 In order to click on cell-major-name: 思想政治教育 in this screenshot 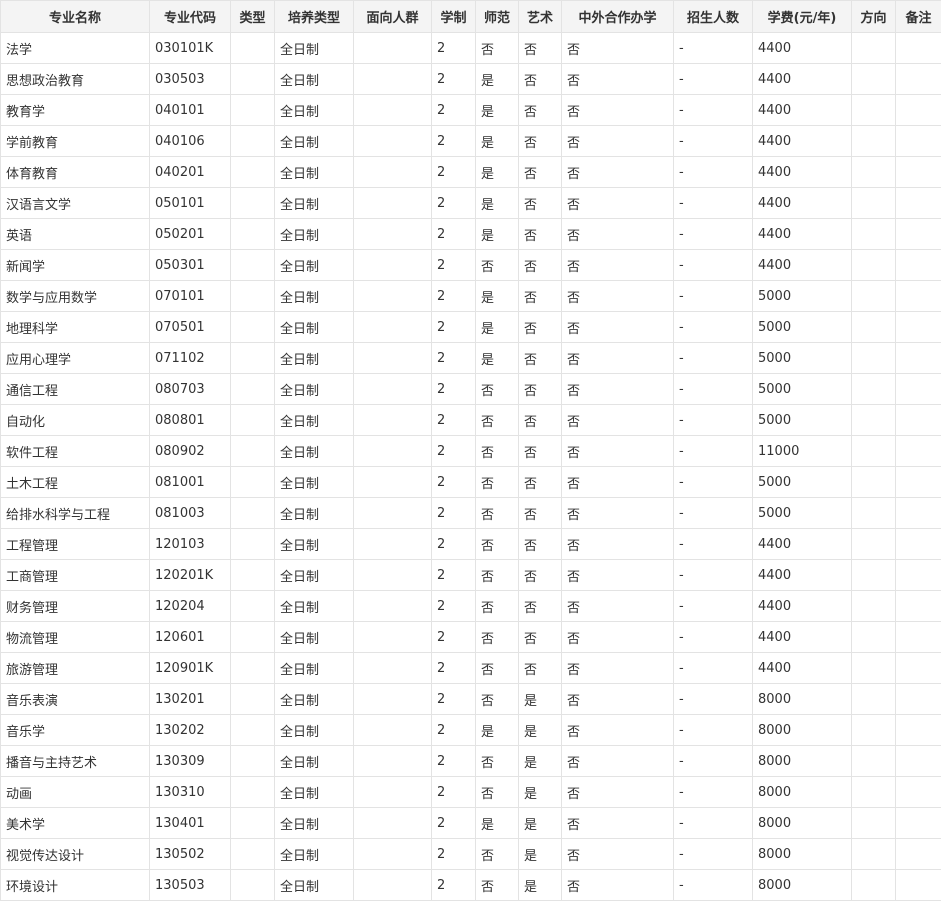, I will do `click(75, 79)`.